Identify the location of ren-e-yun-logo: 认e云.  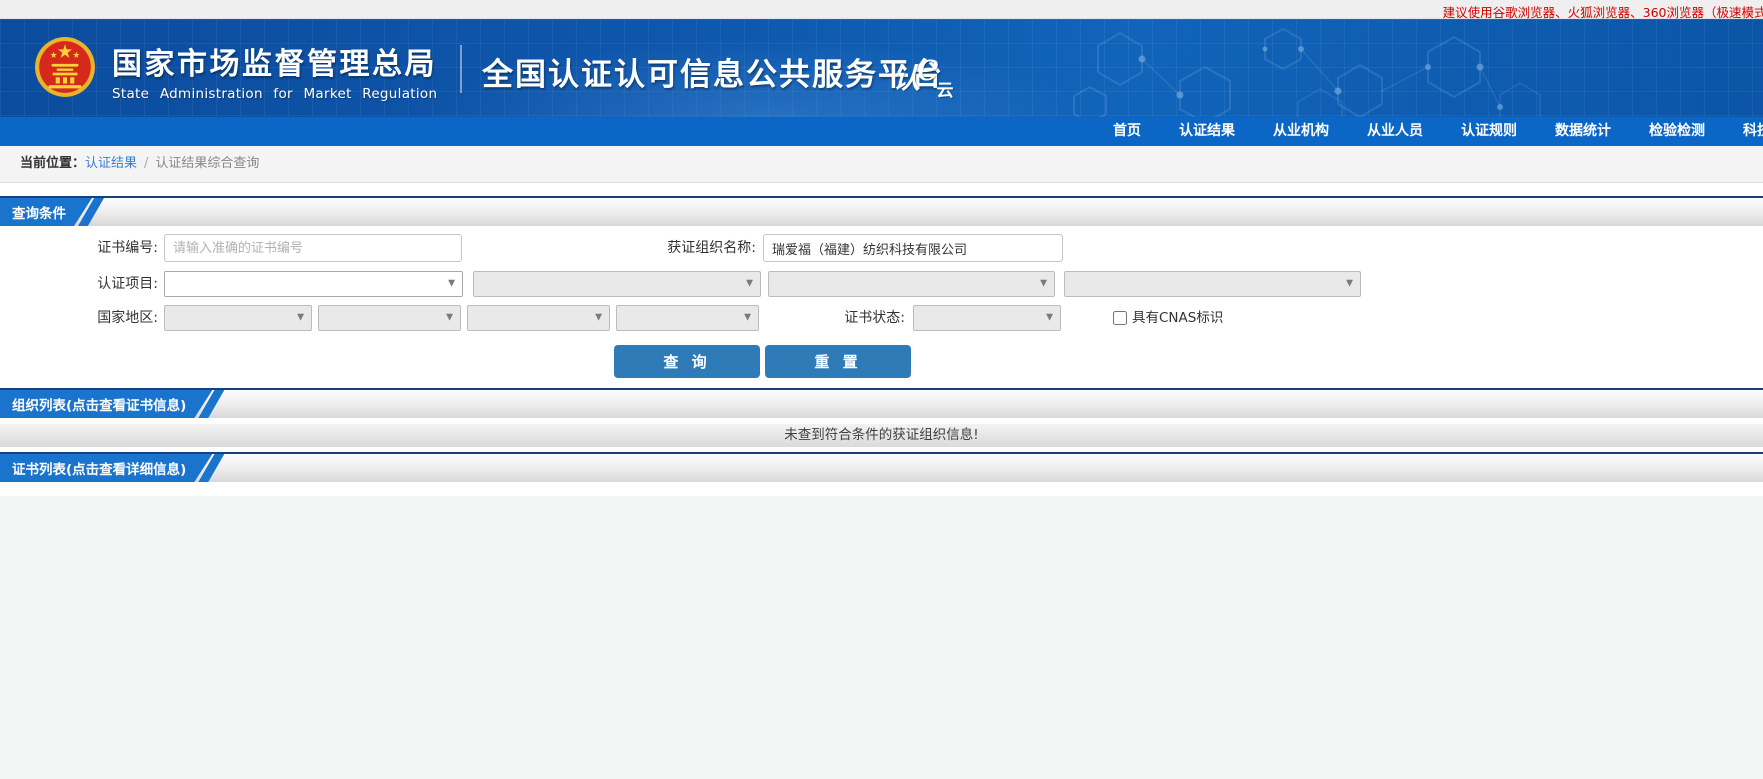
(923, 73).